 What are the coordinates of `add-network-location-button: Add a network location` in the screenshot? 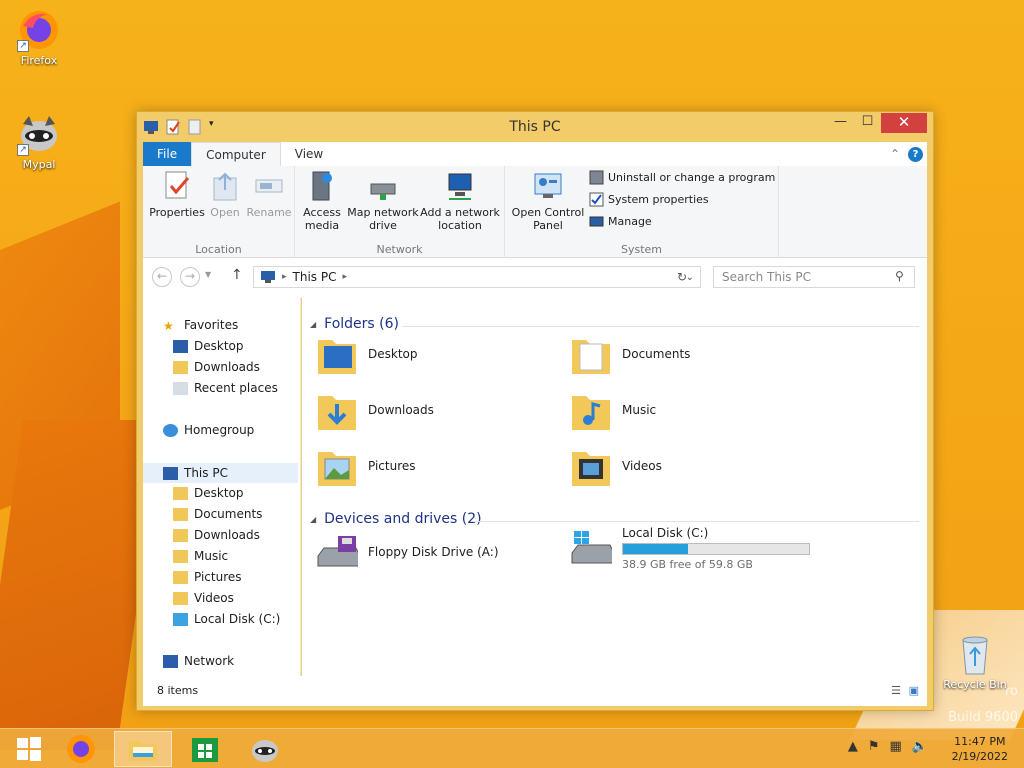 It's located at (460, 201).